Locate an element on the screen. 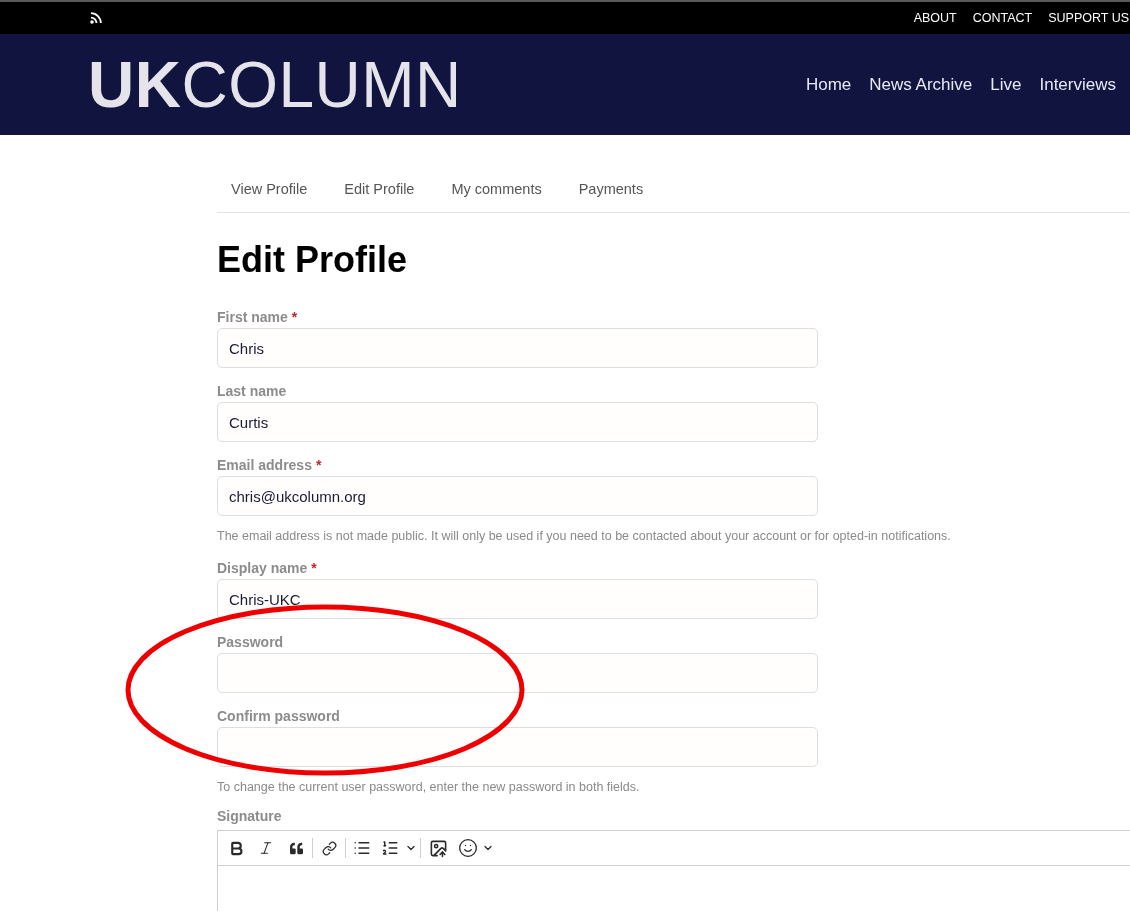  field-label: Signature is located at coordinates (249, 816).